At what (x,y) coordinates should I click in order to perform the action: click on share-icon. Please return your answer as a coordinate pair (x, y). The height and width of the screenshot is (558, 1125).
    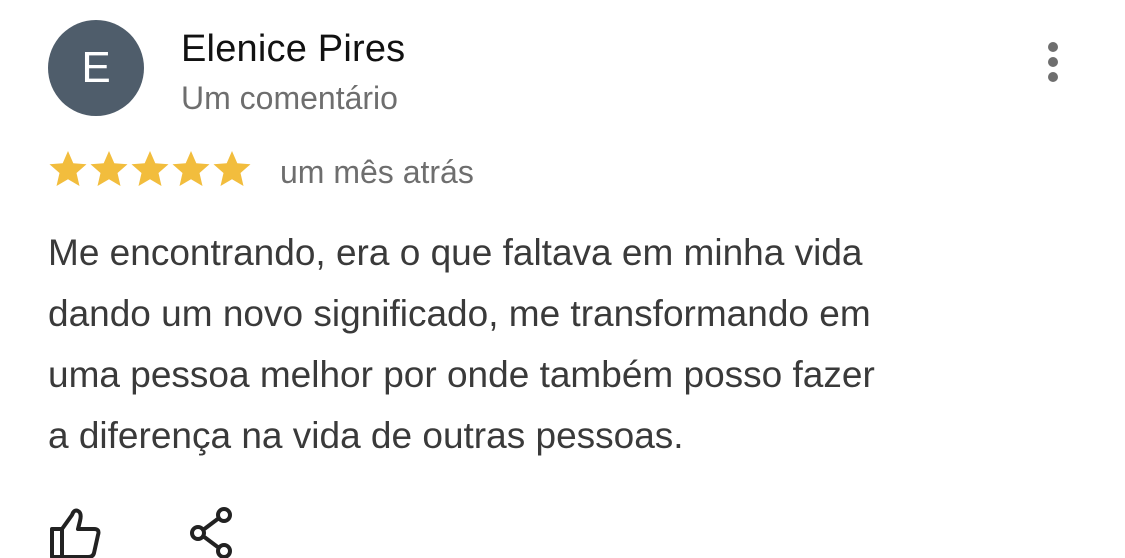
    Looking at the image, I should click on (211, 532).